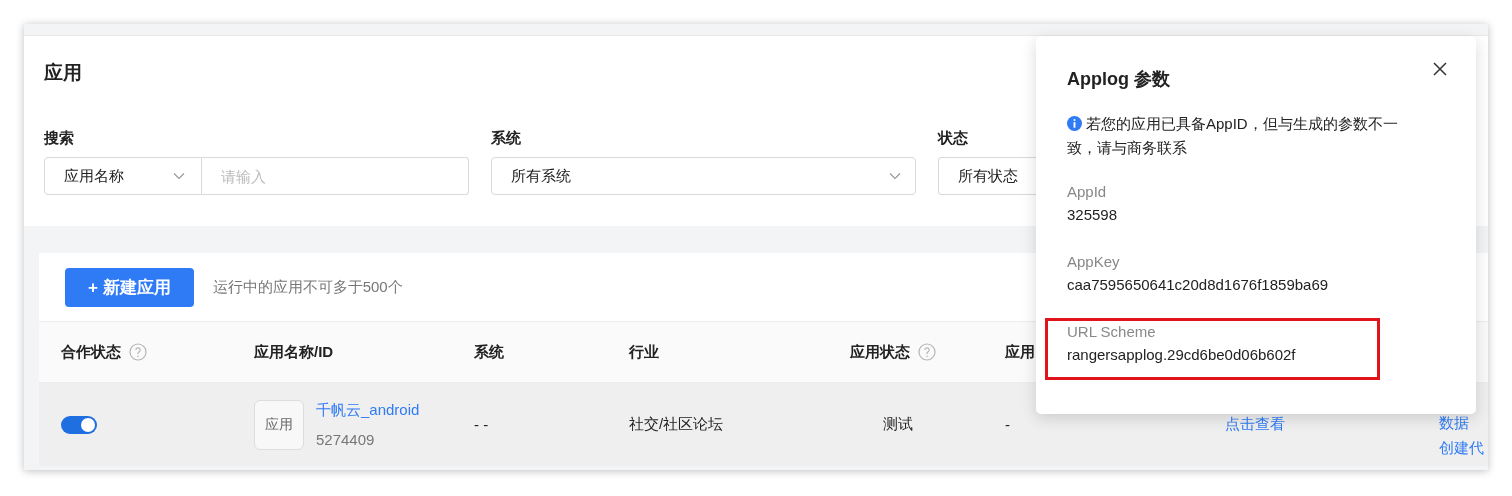 The width and height of the screenshot is (1512, 496). Describe the element at coordinates (346, 439) in the screenshot. I see `app-id: 5274409` at that location.